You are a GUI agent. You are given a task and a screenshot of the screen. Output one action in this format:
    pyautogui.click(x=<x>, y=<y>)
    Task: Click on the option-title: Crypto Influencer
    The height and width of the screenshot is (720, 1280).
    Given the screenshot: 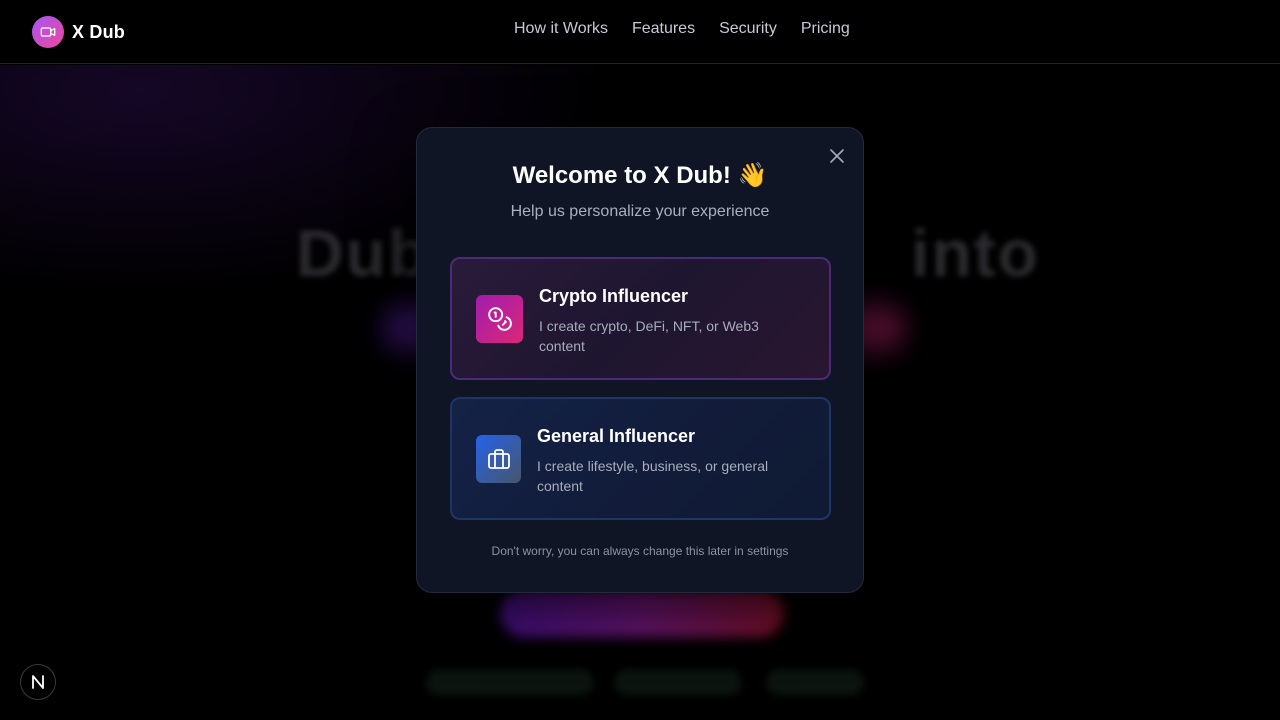 What is the action you would take?
    pyautogui.click(x=614, y=296)
    